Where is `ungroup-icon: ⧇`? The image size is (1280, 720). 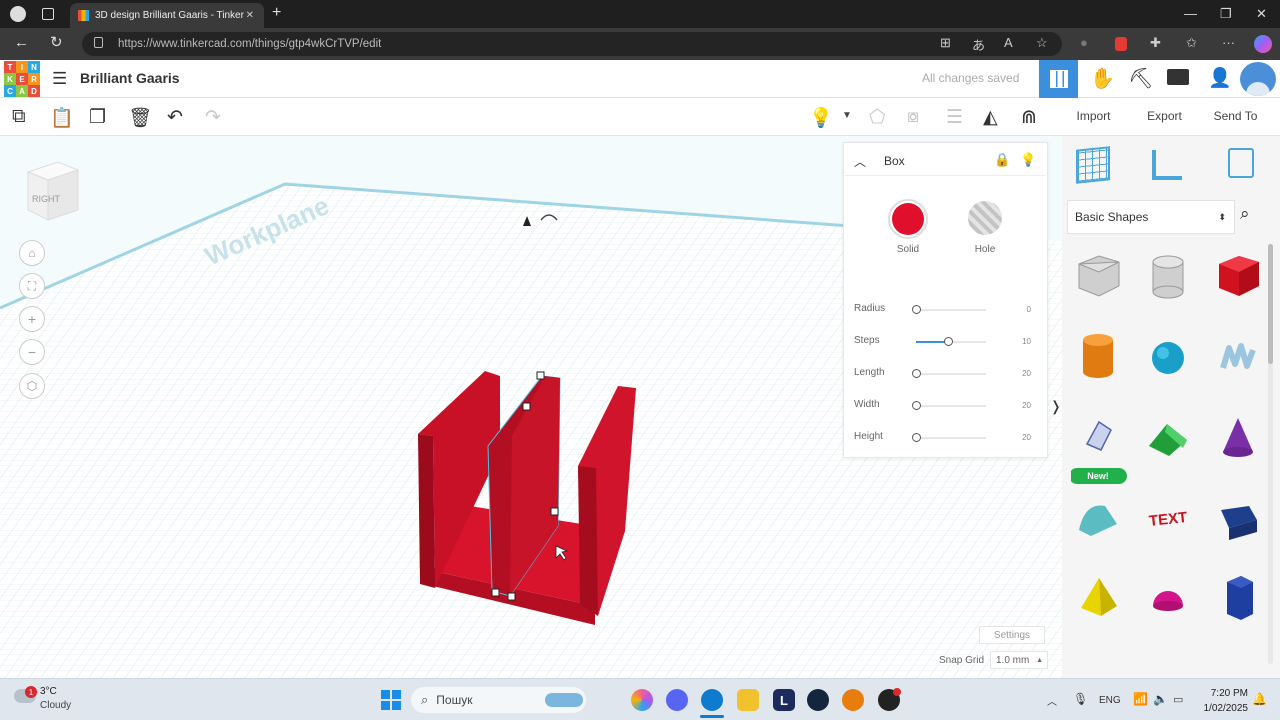 ungroup-icon: ⧇ is located at coordinates (913, 117).